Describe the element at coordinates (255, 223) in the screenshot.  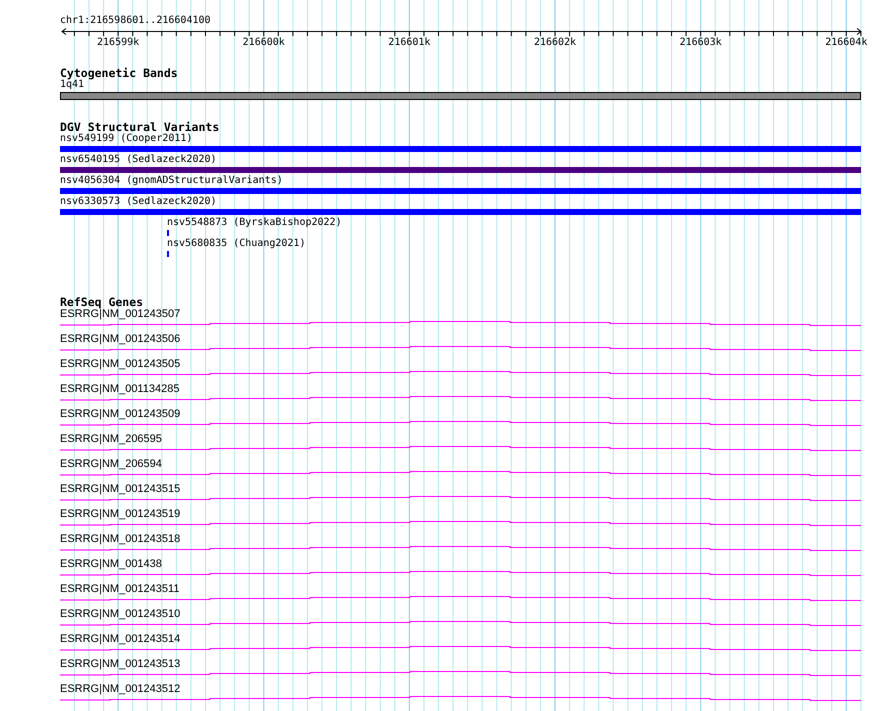
I see `variant-label: nsv5548873 (ByrskaBishop2022)` at that location.